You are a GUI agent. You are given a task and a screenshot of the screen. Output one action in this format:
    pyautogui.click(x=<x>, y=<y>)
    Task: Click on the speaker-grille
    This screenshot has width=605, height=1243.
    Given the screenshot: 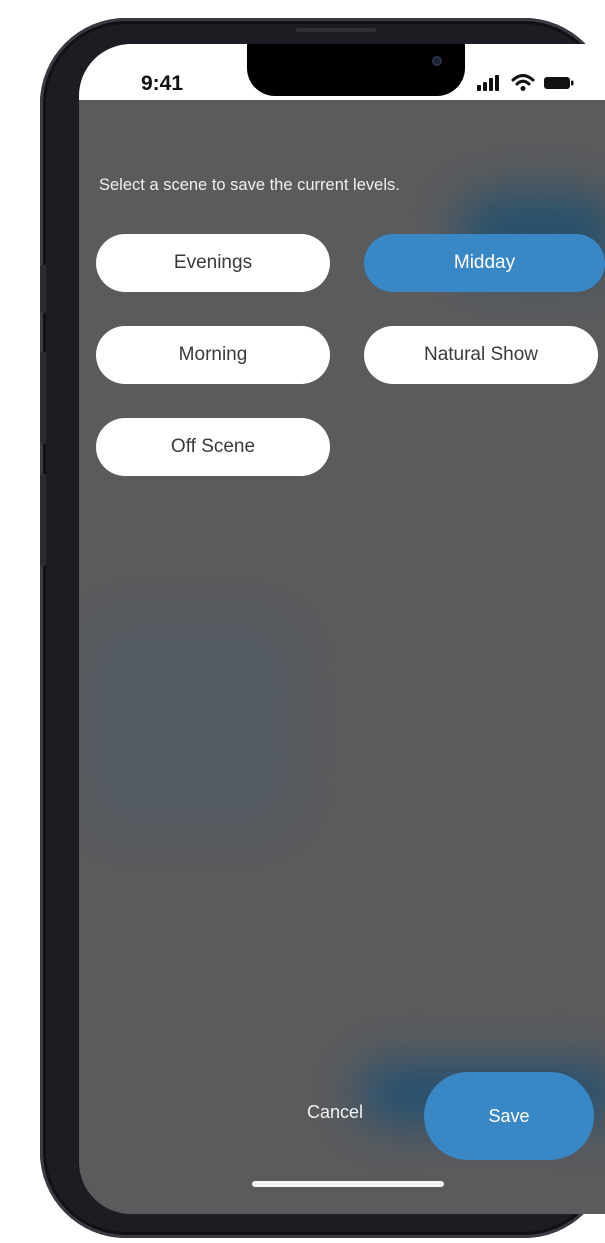 What is the action you would take?
    pyautogui.click(x=336, y=30)
    